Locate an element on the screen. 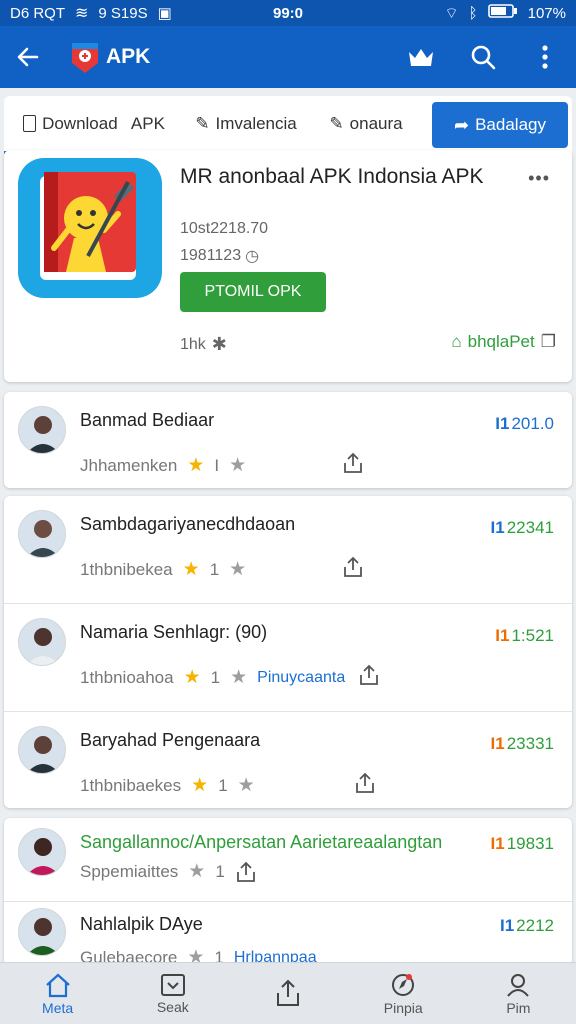 The image size is (576, 1024). review-score: I1 22341 is located at coordinates (522, 528).